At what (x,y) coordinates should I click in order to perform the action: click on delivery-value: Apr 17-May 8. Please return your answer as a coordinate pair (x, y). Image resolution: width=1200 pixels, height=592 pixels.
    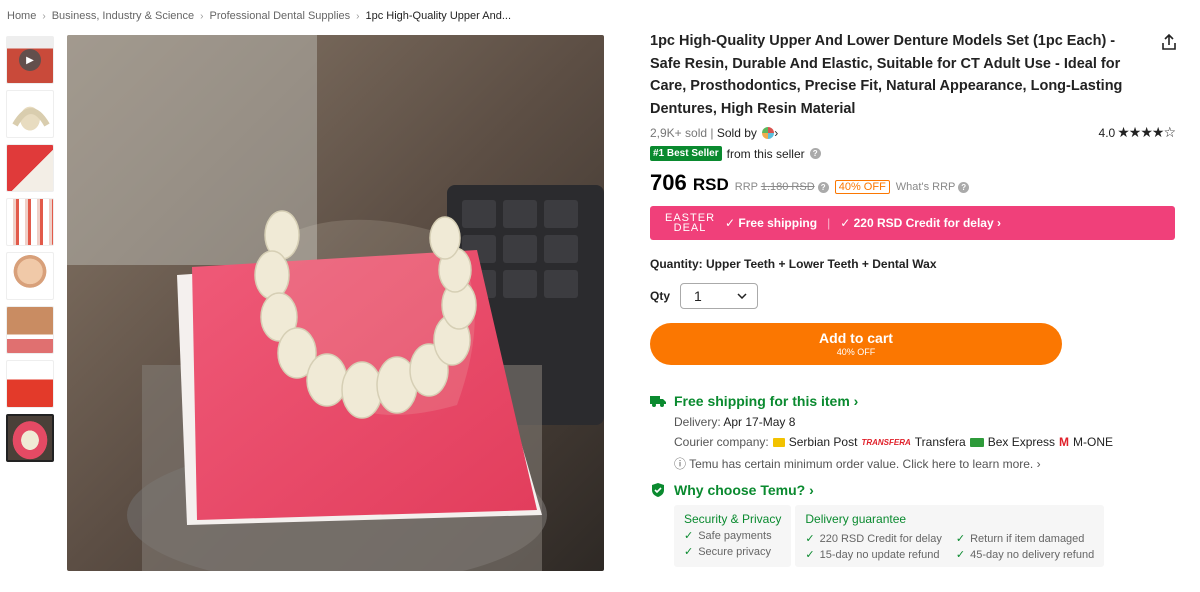
    Looking at the image, I should click on (759, 422).